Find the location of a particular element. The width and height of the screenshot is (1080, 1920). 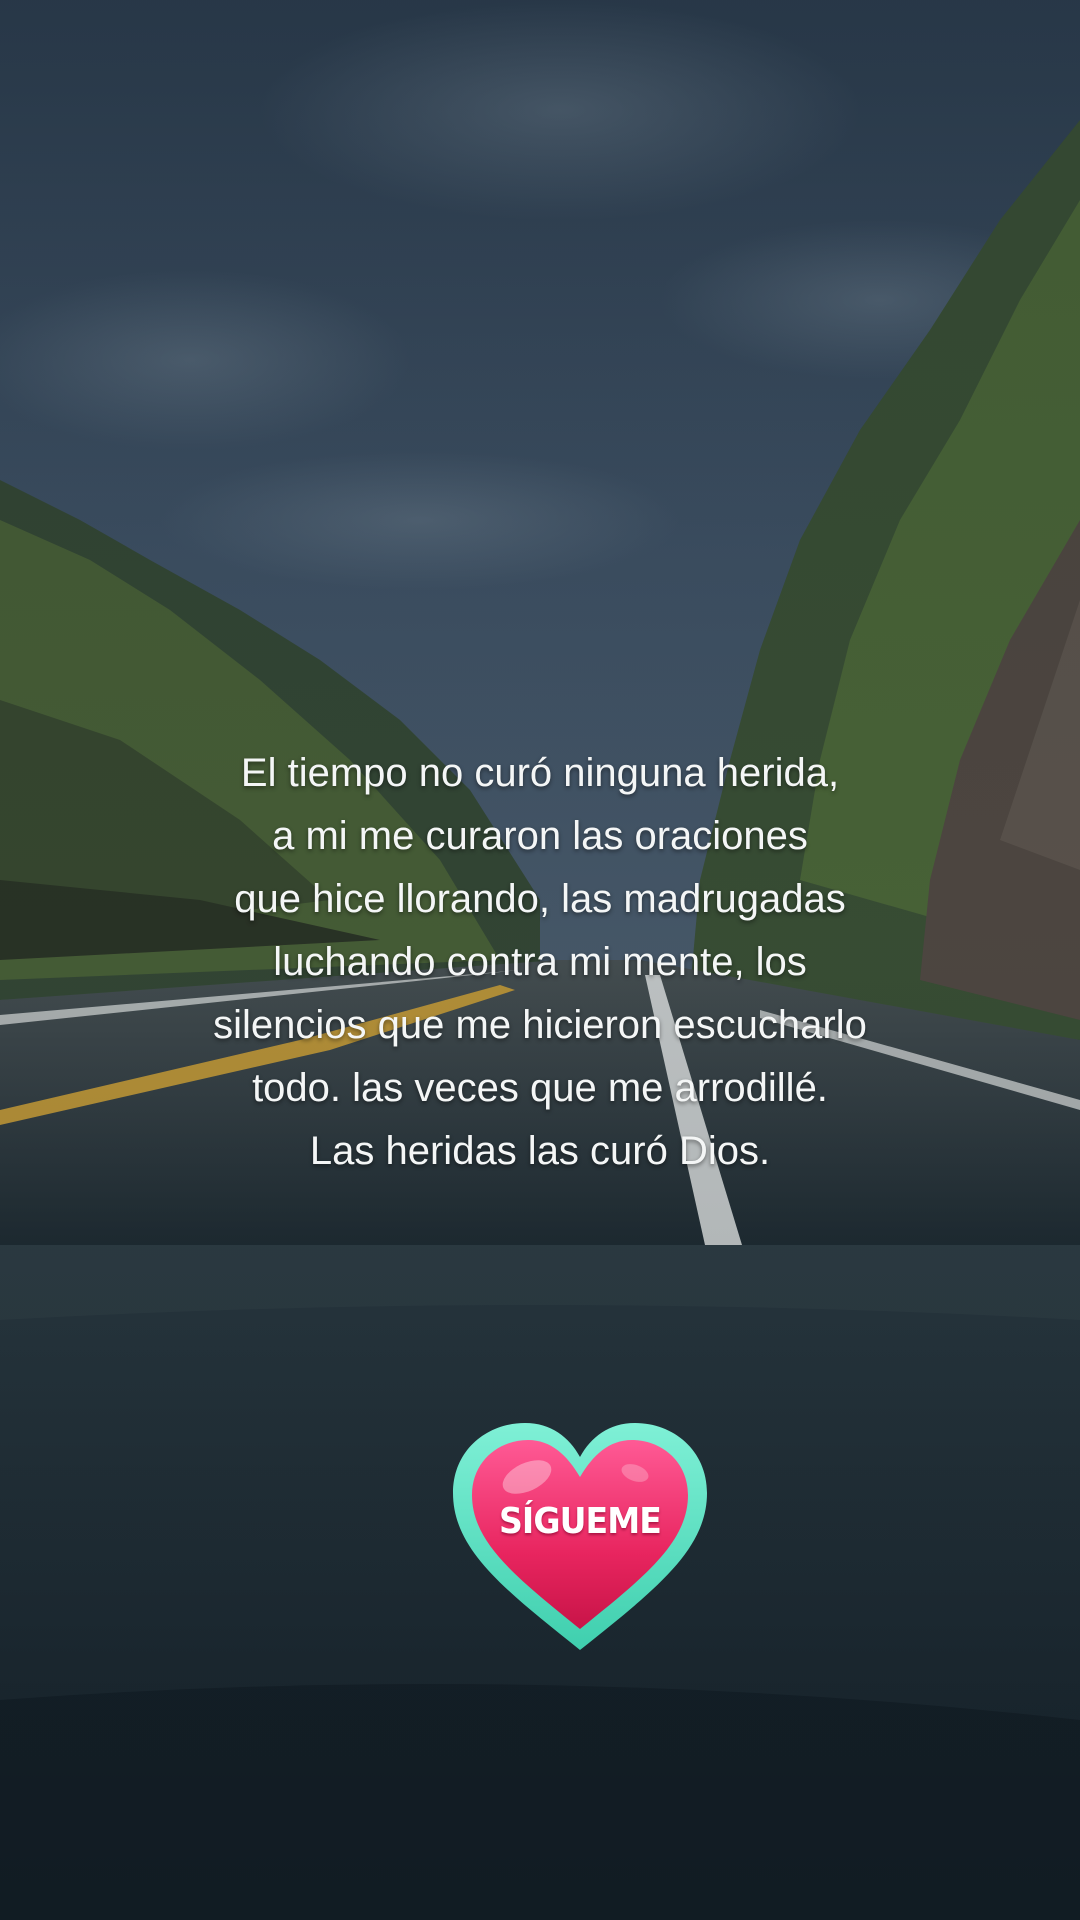

quote-line: a mi me curaron las oraciones is located at coordinates (540, 836).